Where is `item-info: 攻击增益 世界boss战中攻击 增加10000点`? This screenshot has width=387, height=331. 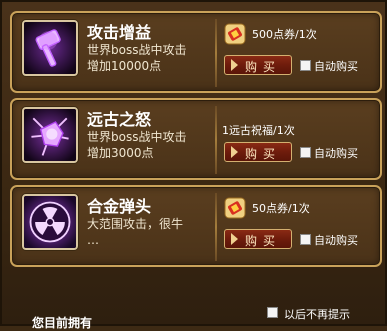
item-info: 攻击增益 世界boss战中攻击 增加10000点 is located at coordinates (115, 52).